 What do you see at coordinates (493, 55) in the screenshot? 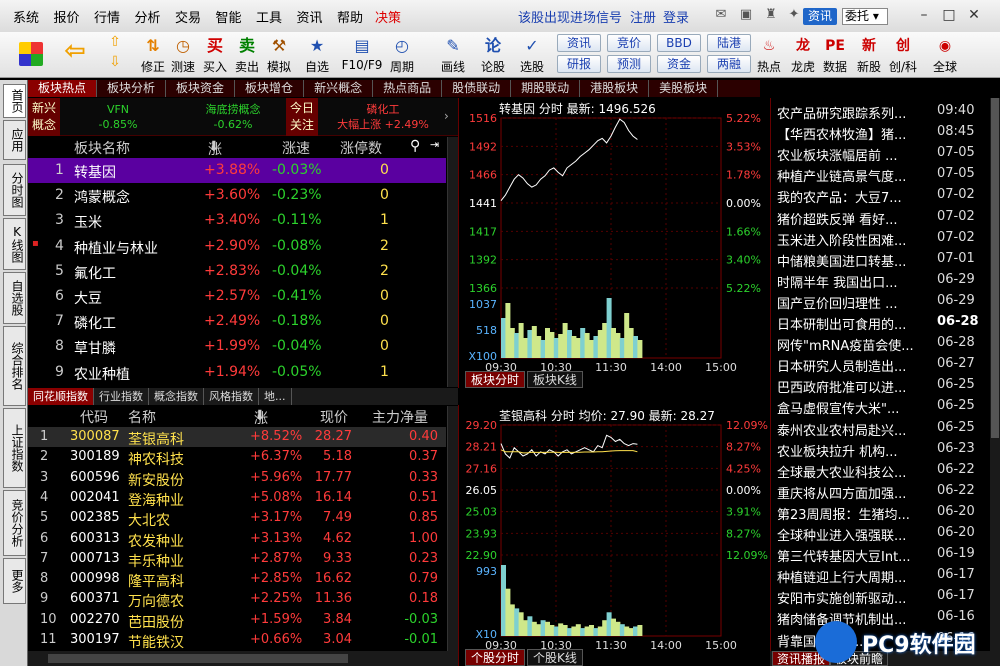
I see `toolbar-button-9: 论论股` at bounding box center [493, 55].